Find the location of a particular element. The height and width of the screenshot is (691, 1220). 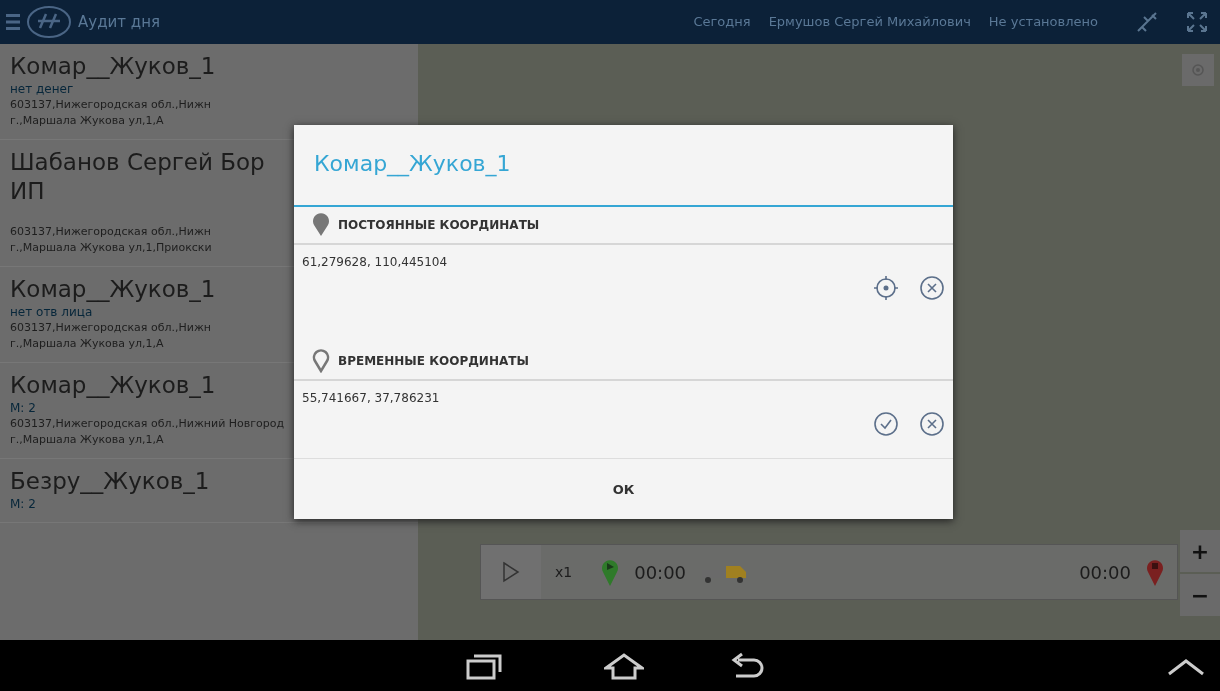

logo-icon is located at coordinates (49, 22).